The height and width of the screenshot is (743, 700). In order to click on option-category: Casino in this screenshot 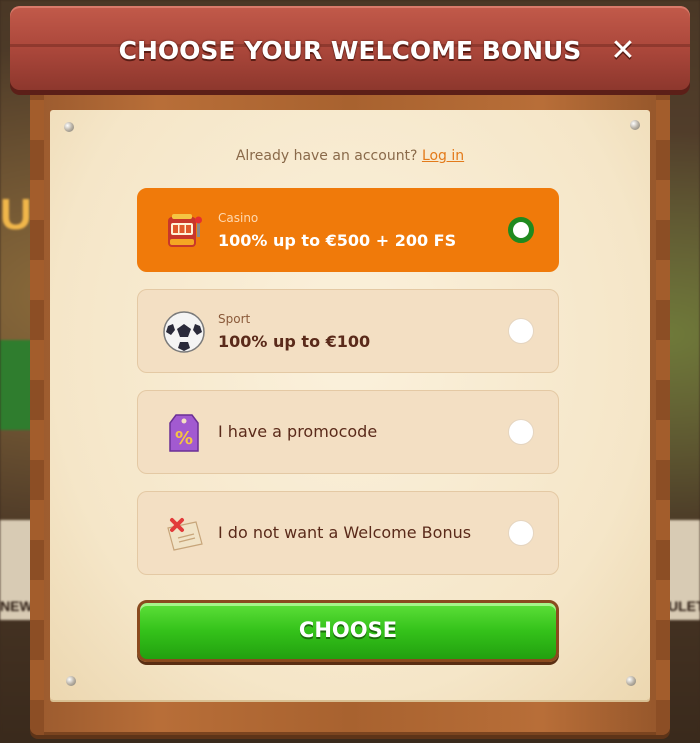, I will do `click(238, 218)`.